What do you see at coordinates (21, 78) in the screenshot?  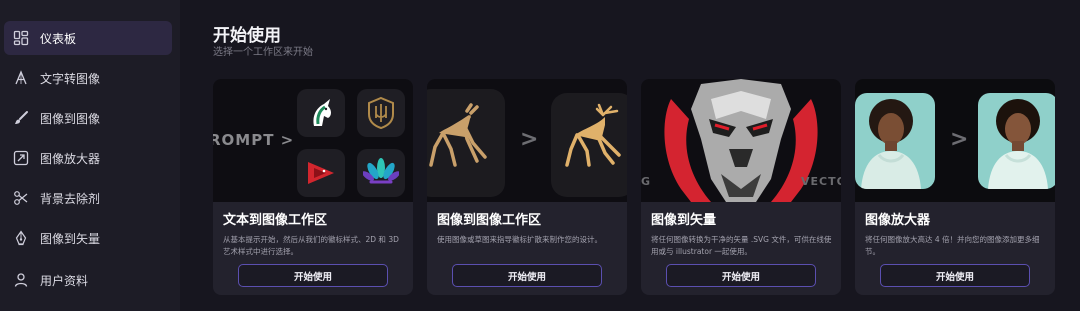 I see `text-a-icon` at bounding box center [21, 78].